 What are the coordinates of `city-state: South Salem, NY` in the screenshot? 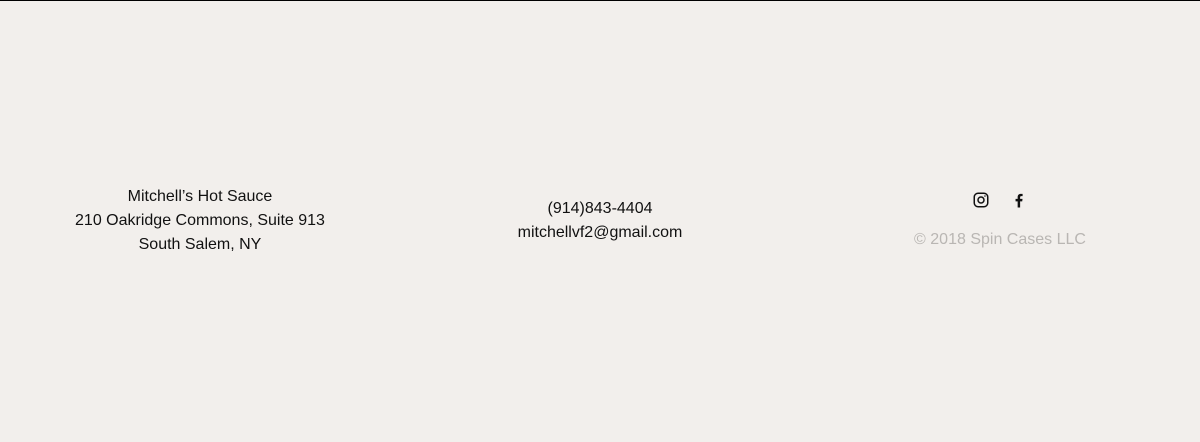 It's located at (200, 244).